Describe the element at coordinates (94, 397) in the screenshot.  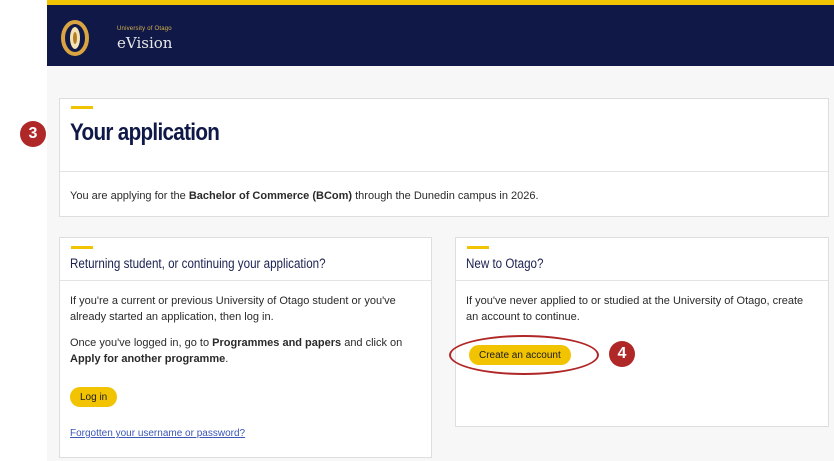
I see `log-in-button: Log in` at that location.